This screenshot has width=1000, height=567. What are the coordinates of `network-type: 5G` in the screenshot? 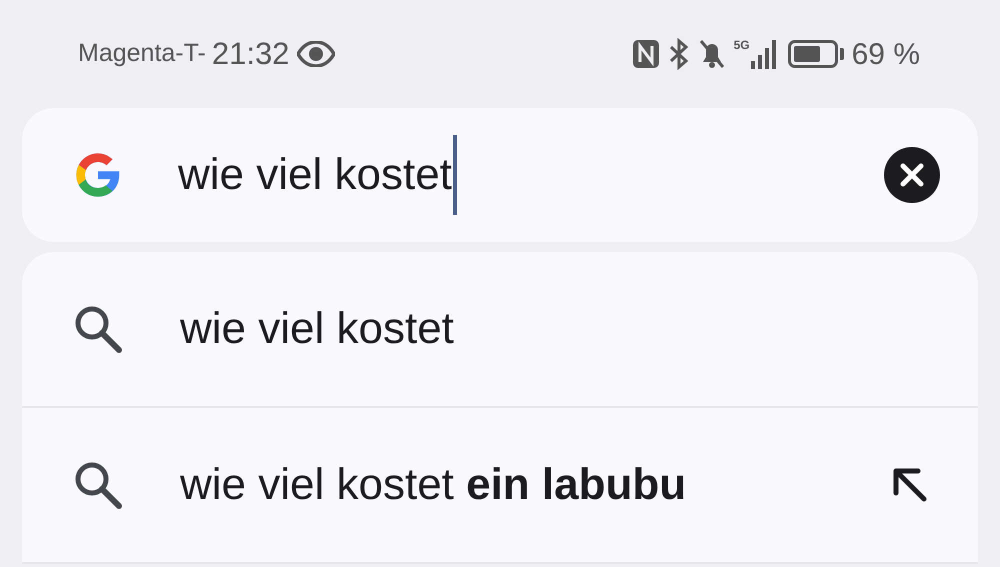 It's located at (742, 45).